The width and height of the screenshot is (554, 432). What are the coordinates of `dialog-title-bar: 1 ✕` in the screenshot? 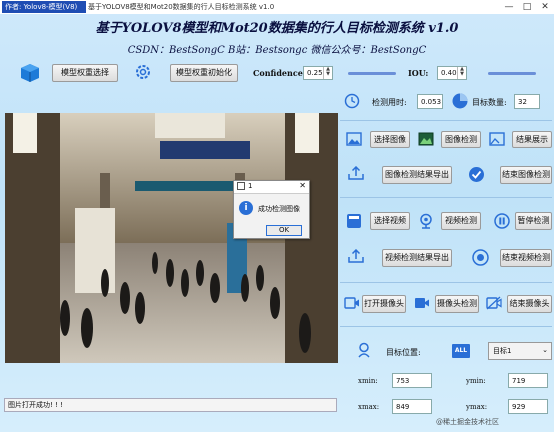 It's located at (271, 187).